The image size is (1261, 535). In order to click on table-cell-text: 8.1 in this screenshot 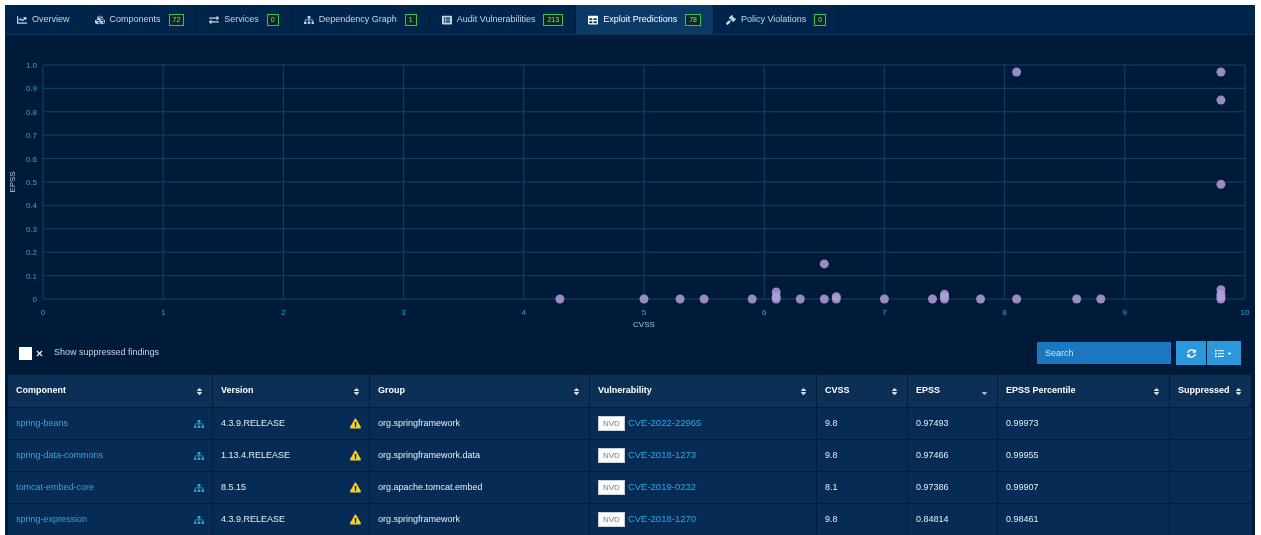, I will do `click(831, 487)`.